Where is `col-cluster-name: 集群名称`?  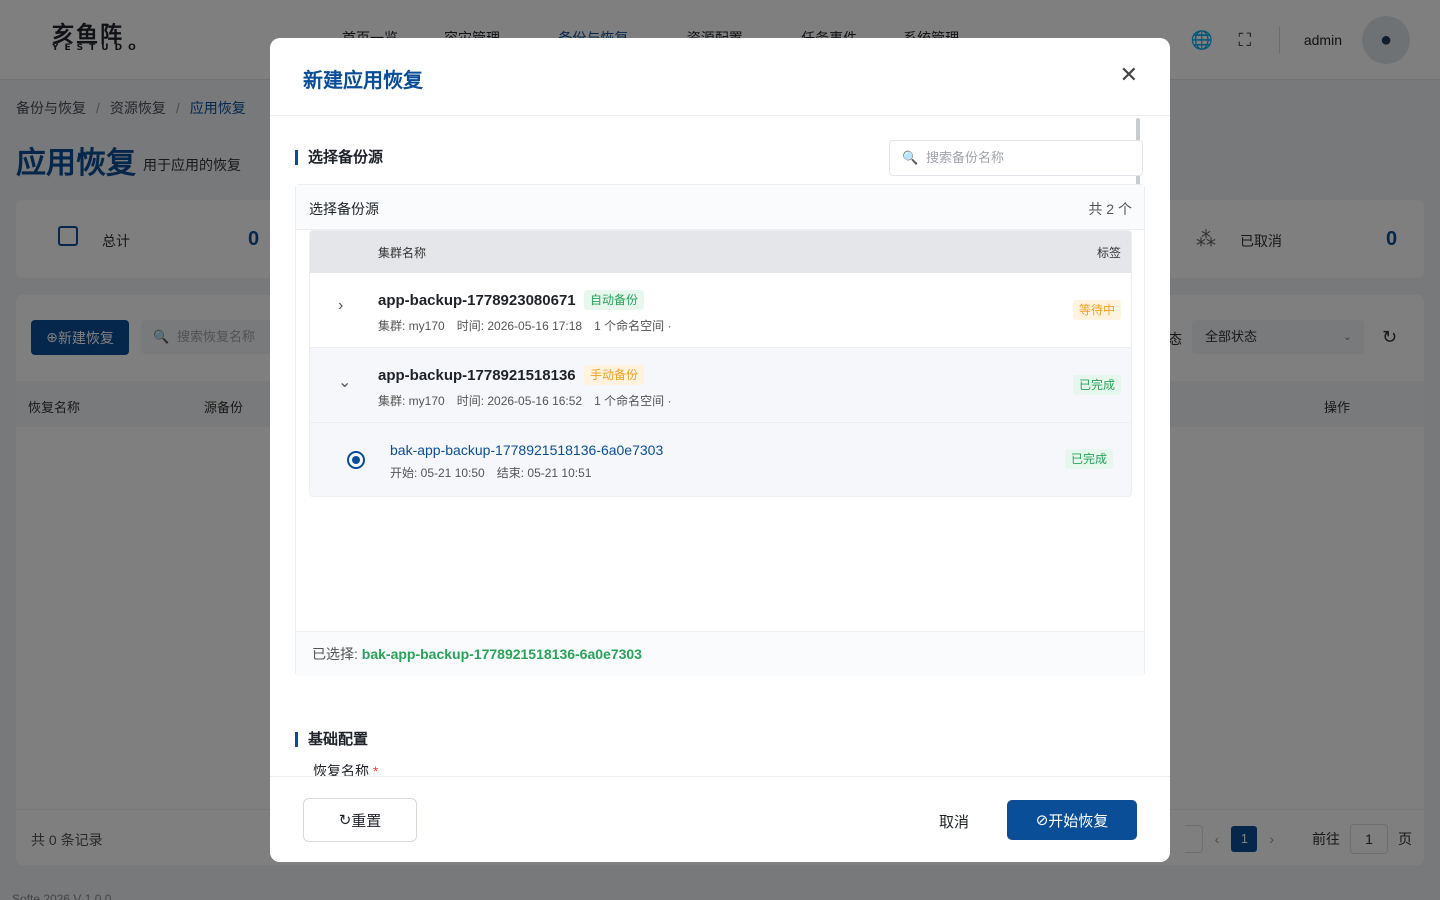 col-cluster-name: 集群名称 is located at coordinates (402, 253).